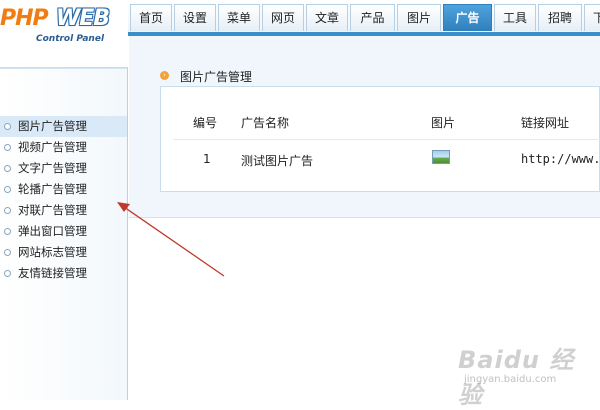  Describe the element at coordinates (63, 68) in the screenshot. I see `sidebar-divider` at that location.